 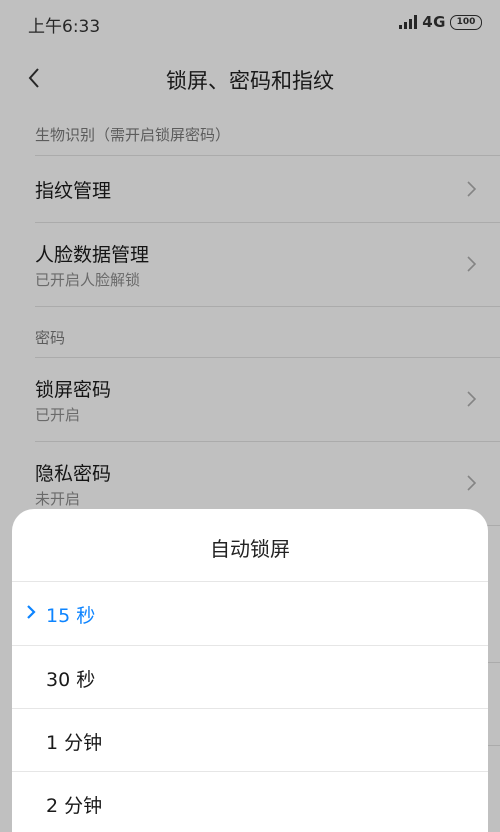 I want to click on sheet-title: 自动锁屏, so click(x=250, y=549).